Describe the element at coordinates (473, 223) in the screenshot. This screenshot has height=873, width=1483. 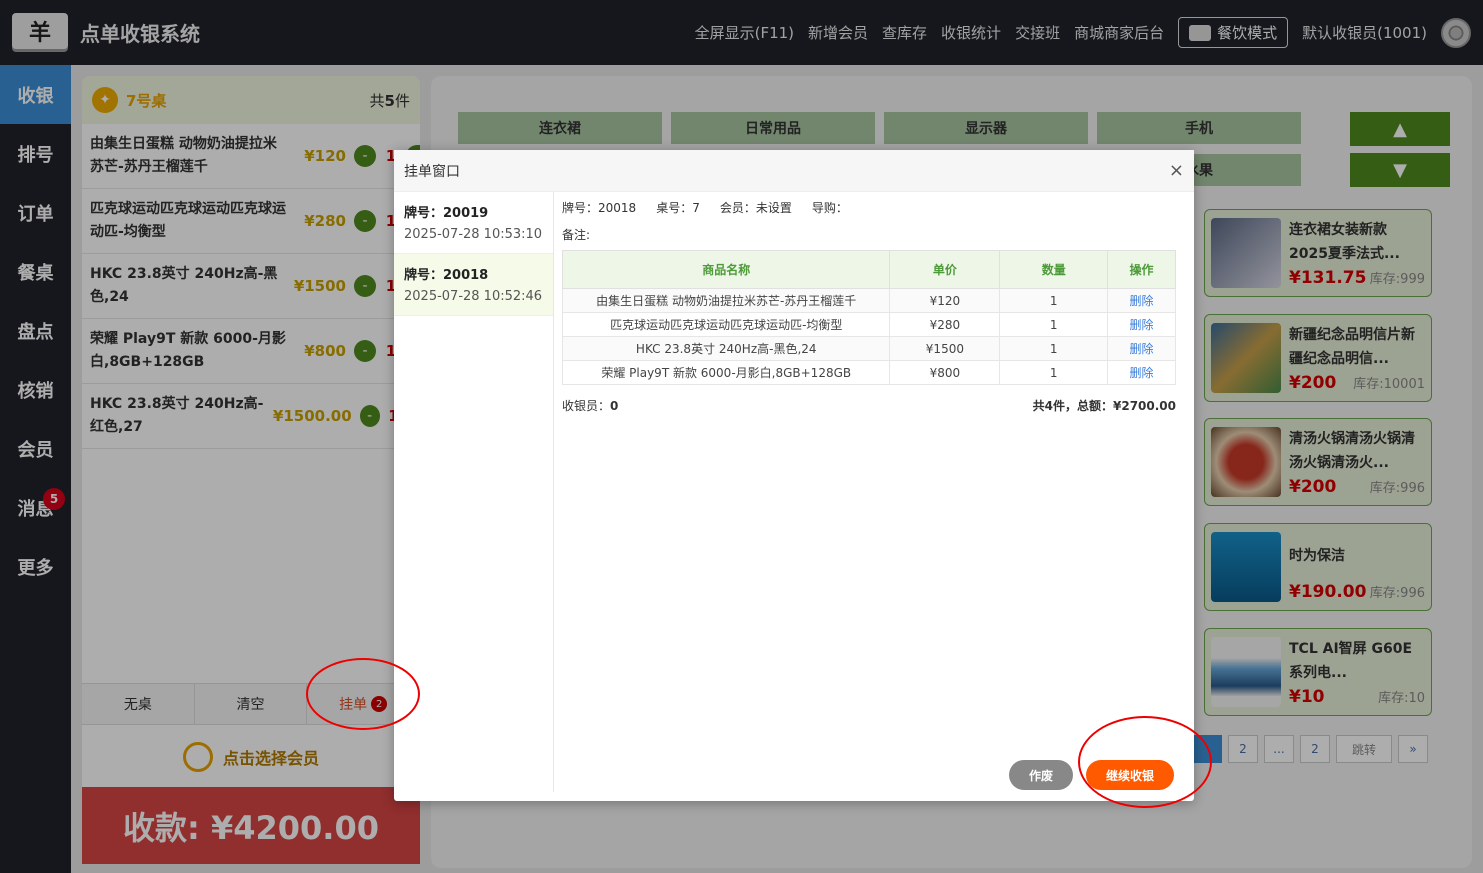
I see `hold-order-item: 牌号：20019 2025-07-28 10:53:10` at that location.